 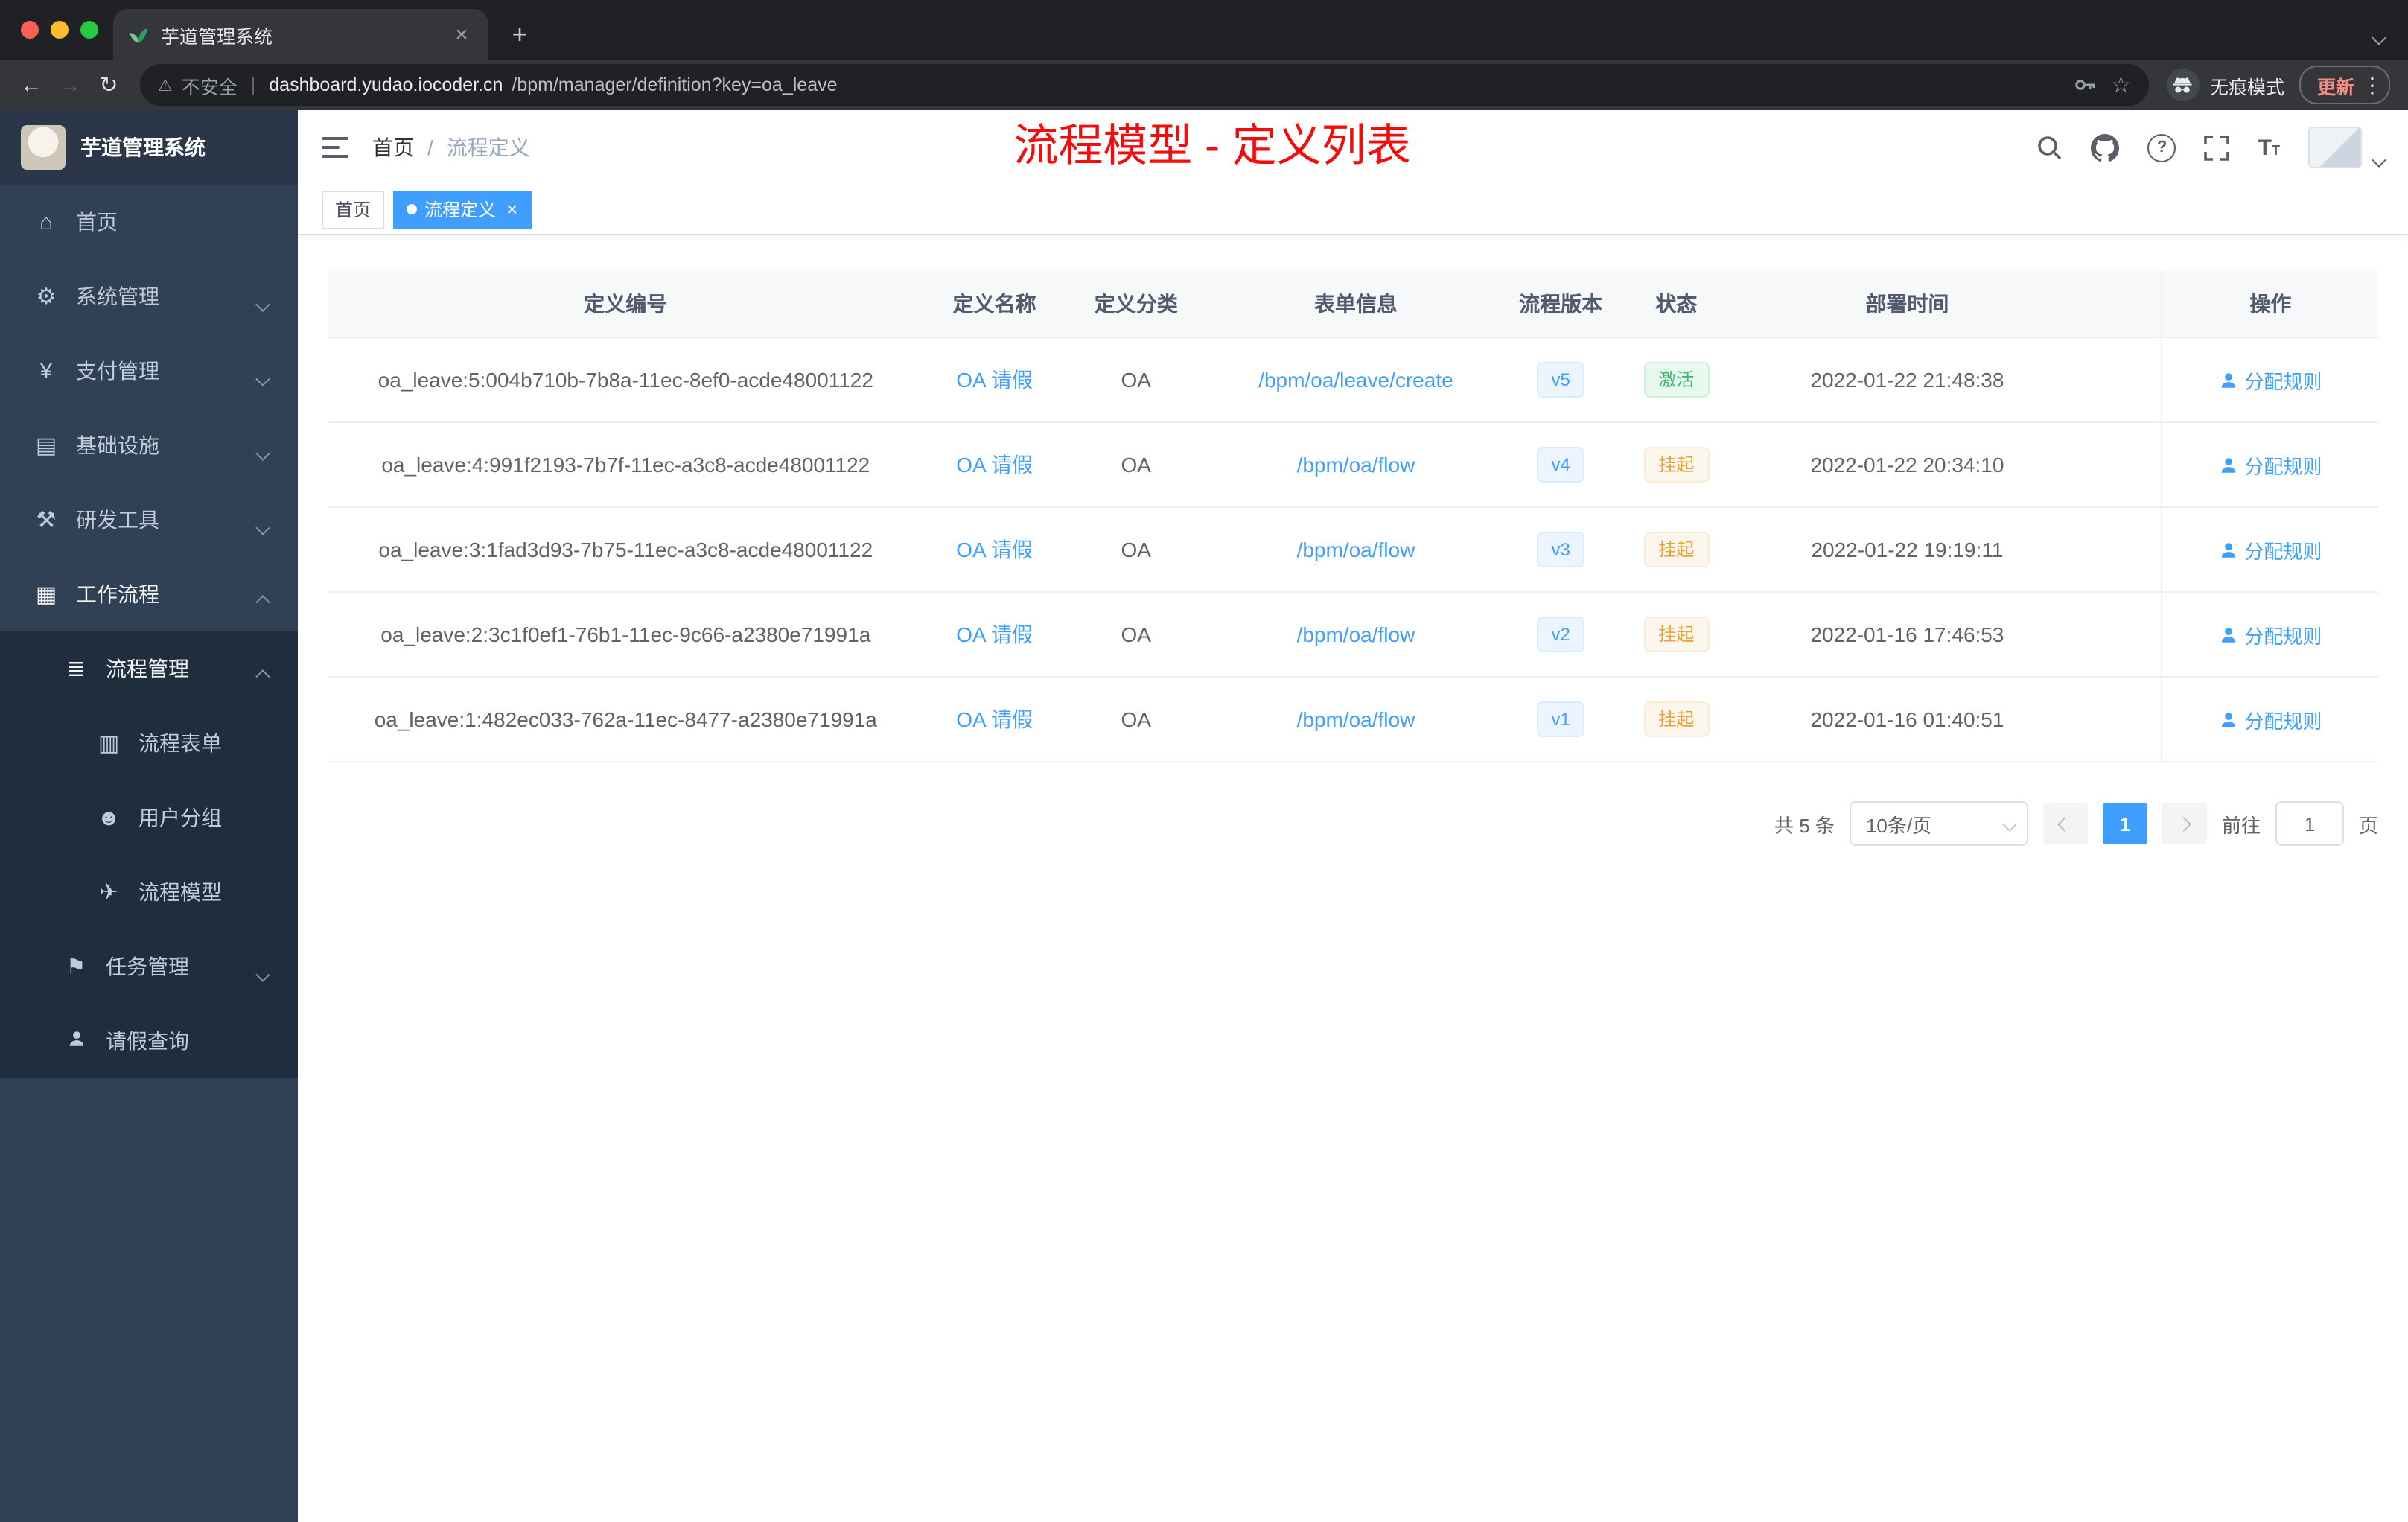 I want to click on pagination: 共 5 条 10条/页 1 前往 页, so click(x=1353, y=823).